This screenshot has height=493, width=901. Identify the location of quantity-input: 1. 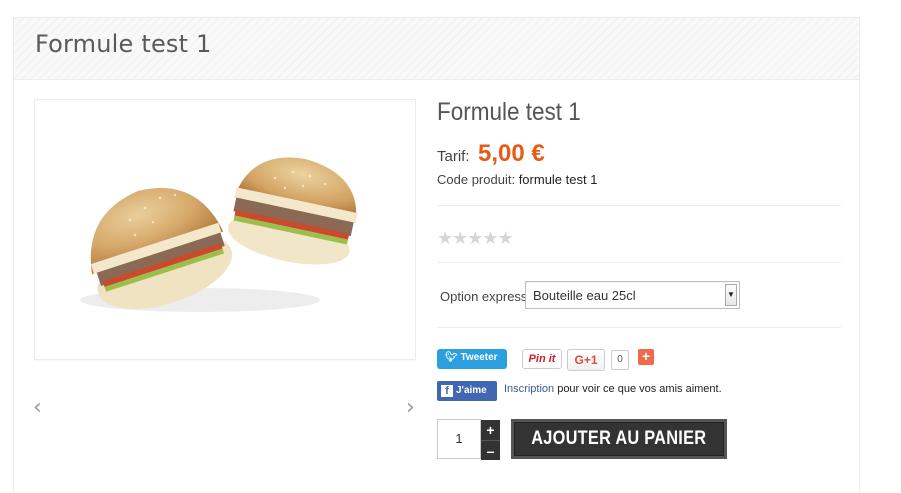
(459, 439).